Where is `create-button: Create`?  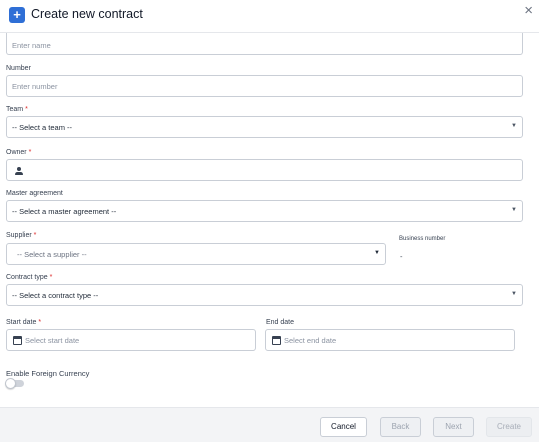 create-button: Create is located at coordinates (509, 427).